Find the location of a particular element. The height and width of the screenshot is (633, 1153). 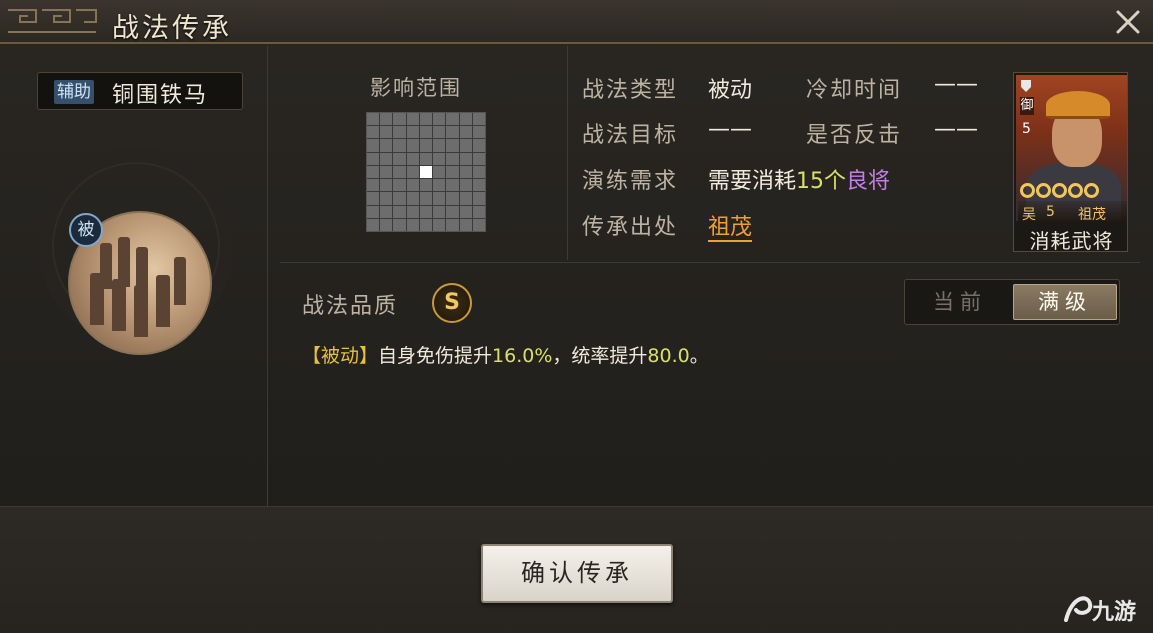

skill-type-tag: 辅助 is located at coordinates (74, 92).